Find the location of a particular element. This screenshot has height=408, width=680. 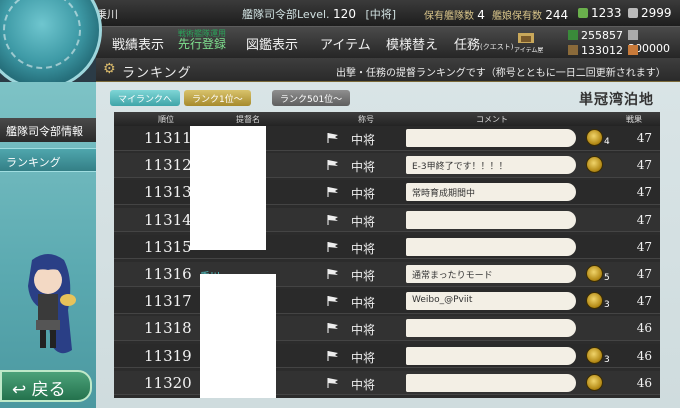

hq-level: 艦隊司令部Level. 120 [中将] is located at coordinates (319, 14).